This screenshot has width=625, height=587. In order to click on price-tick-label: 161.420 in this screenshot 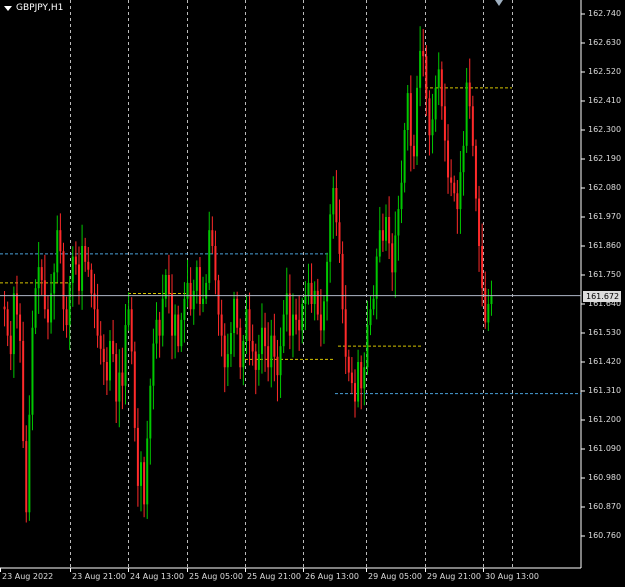, I will do `click(605, 361)`.